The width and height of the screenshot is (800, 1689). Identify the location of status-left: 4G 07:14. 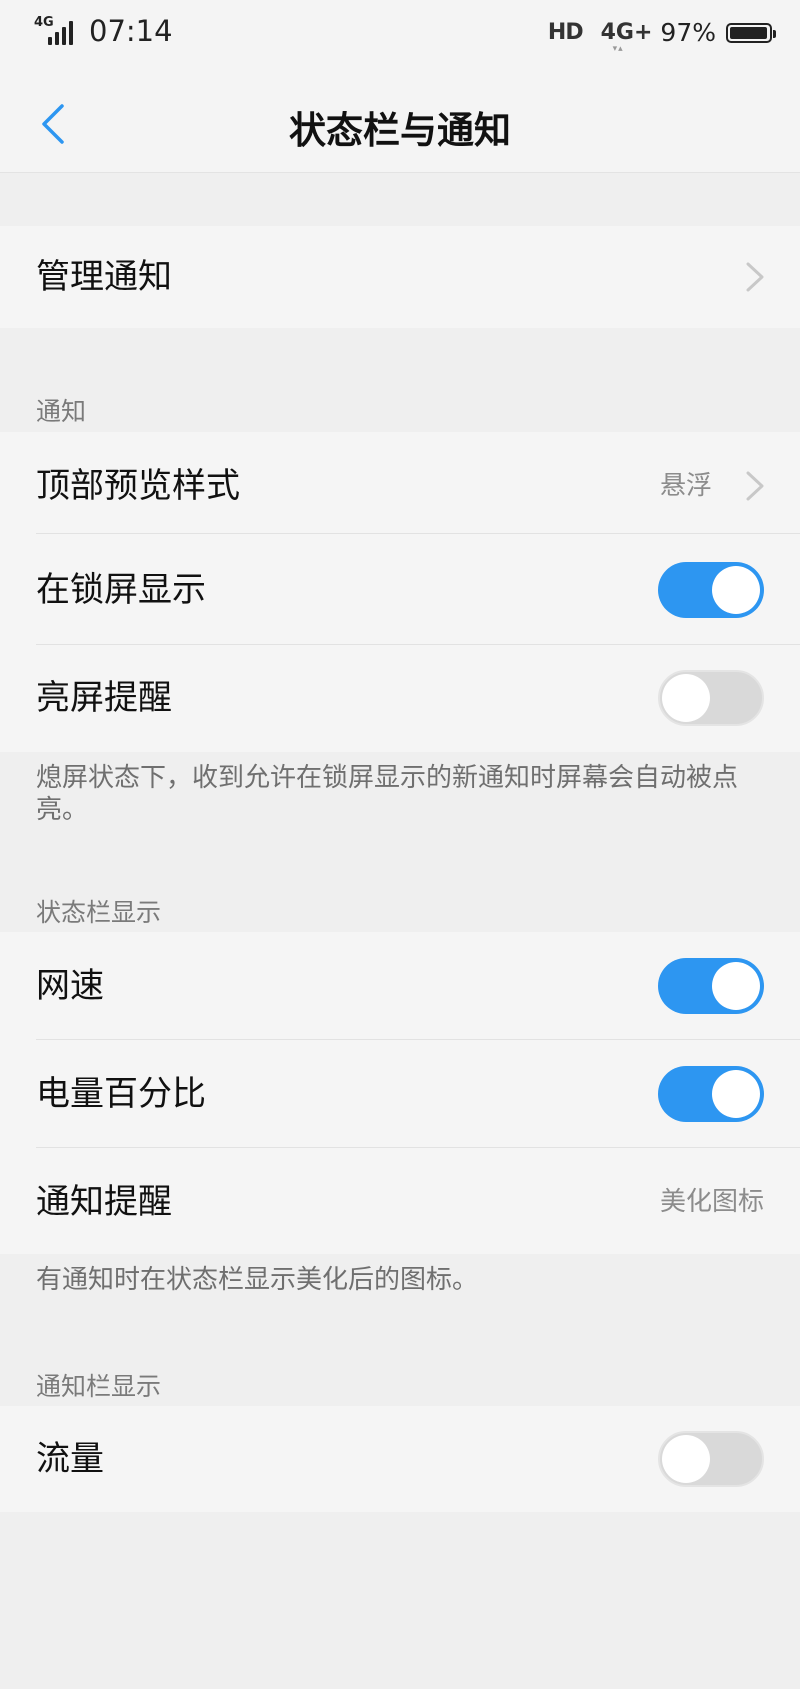
(103, 31).